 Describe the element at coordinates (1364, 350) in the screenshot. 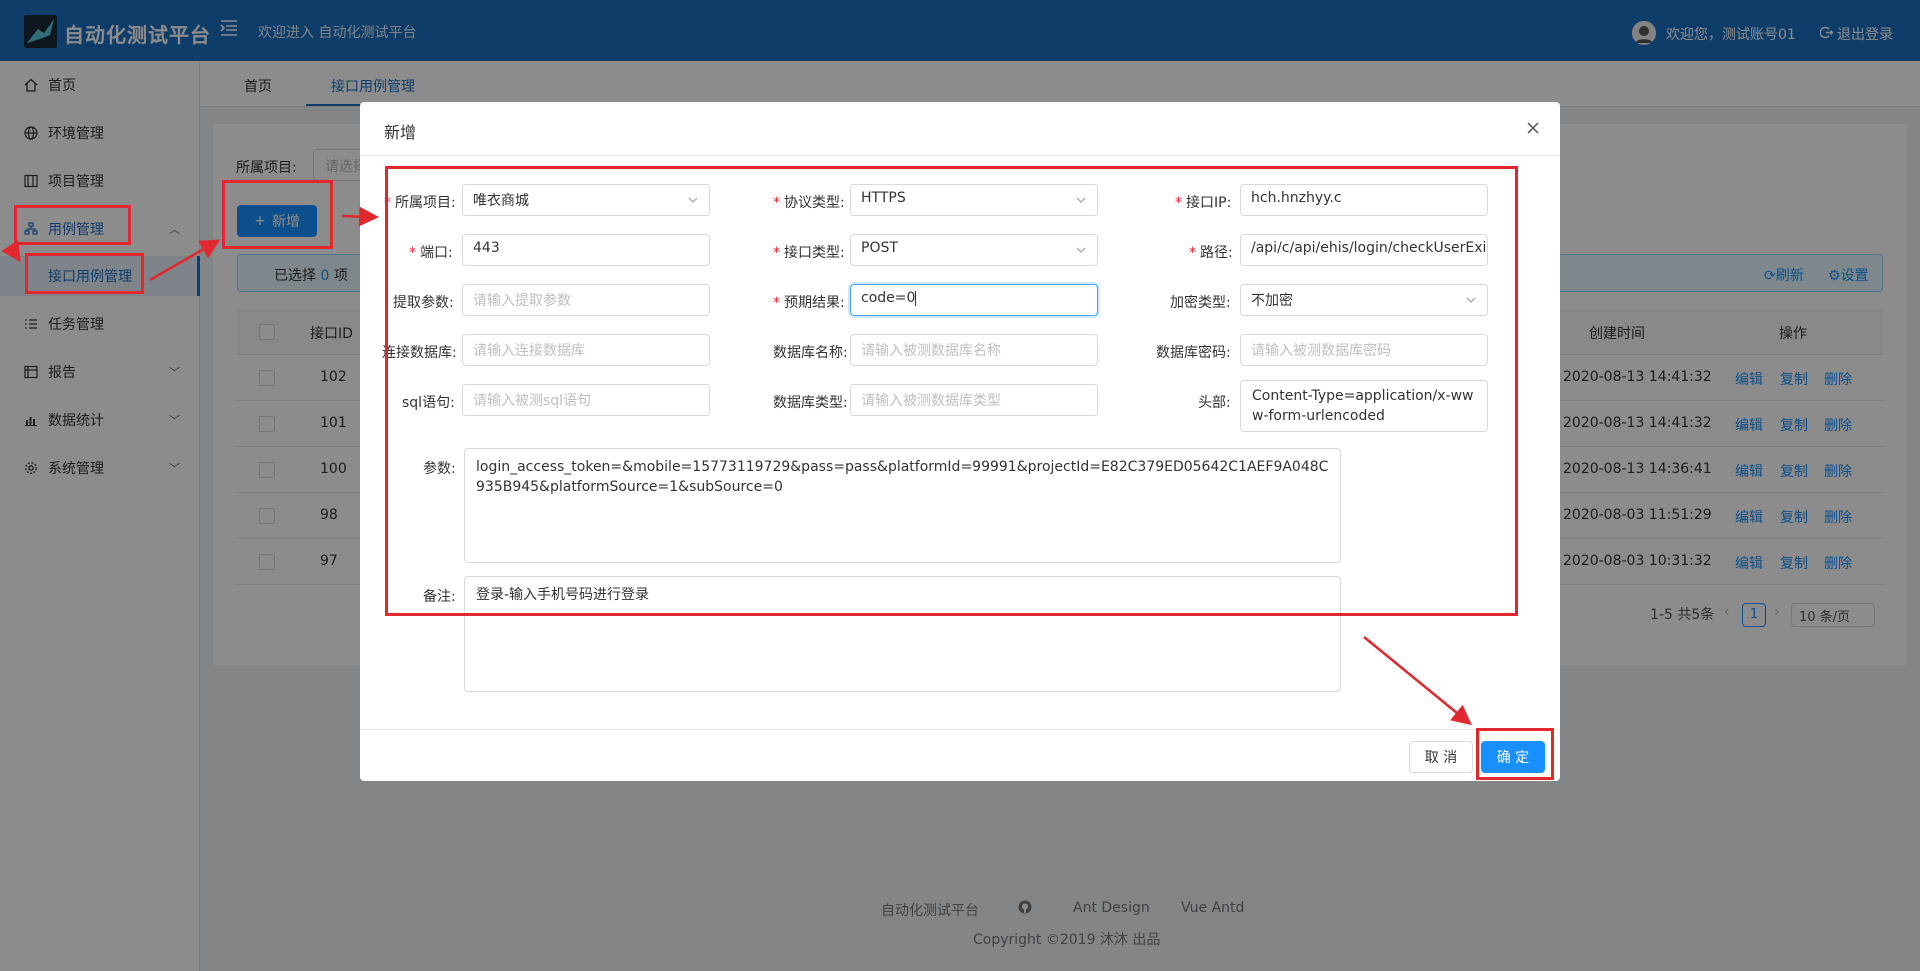

I see `db-pwd-input: 请输入被测数据库密码` at that location.